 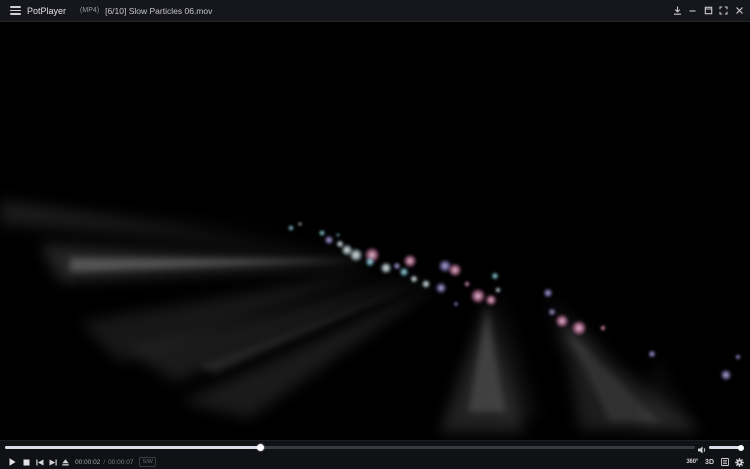 What do you see at coordinates (692, 462) in the screenshot?
I see `vr-360-button: 360°` at bounding box center [692, 462].